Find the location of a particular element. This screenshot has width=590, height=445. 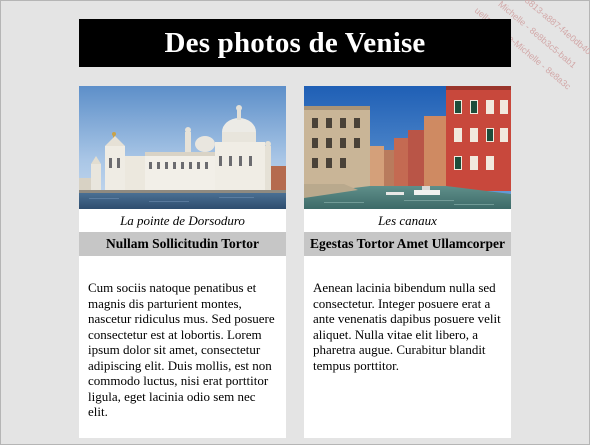

venice-canals-photo is located at coordinates (407, 147).